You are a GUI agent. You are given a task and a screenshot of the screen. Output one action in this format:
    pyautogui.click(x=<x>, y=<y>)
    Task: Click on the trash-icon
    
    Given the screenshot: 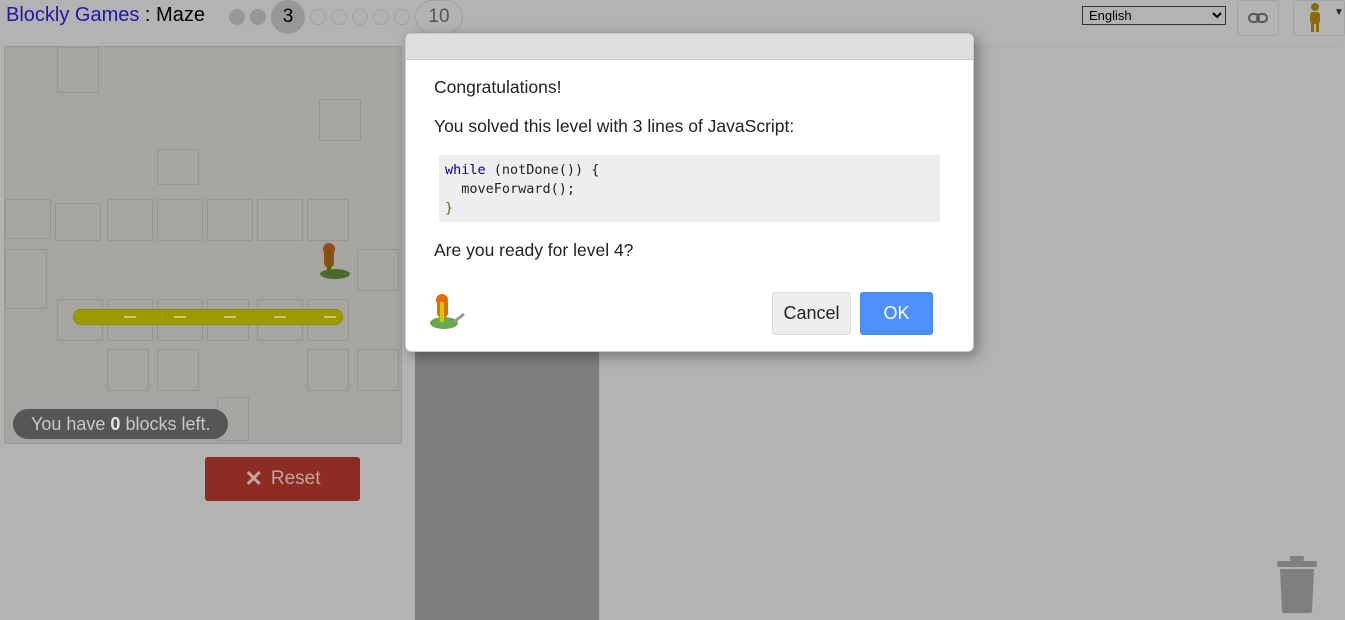 What is the action you would take?
    pyautogui.click(x=1297, y=585)
    